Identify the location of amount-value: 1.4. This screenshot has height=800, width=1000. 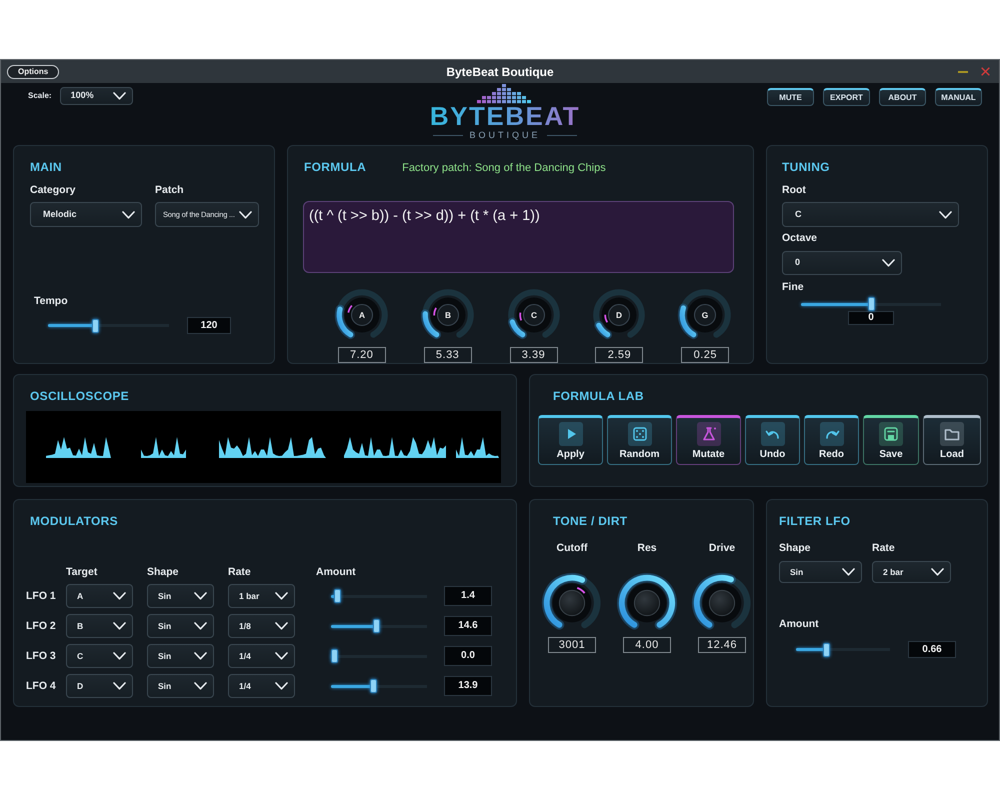
(468, 596).